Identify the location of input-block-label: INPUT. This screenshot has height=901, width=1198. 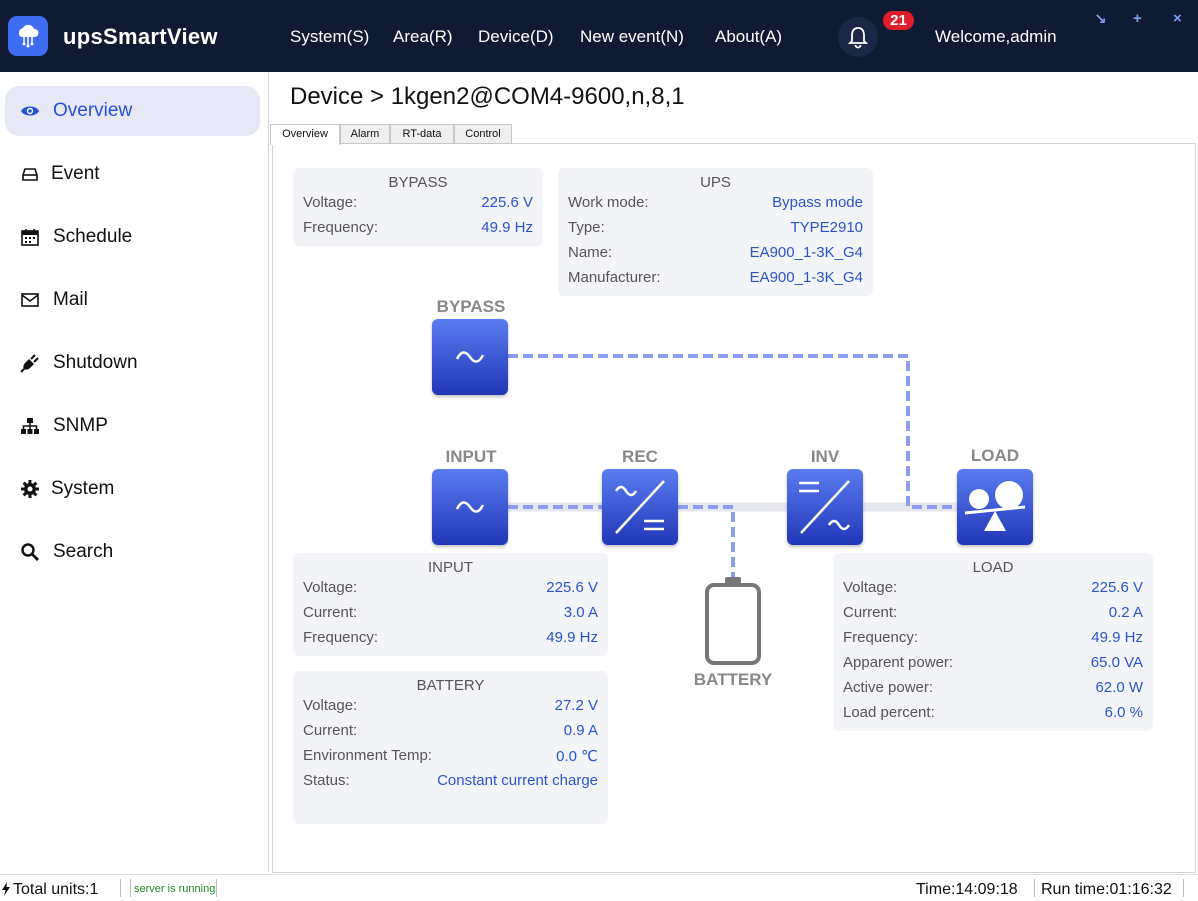
(471, 456).